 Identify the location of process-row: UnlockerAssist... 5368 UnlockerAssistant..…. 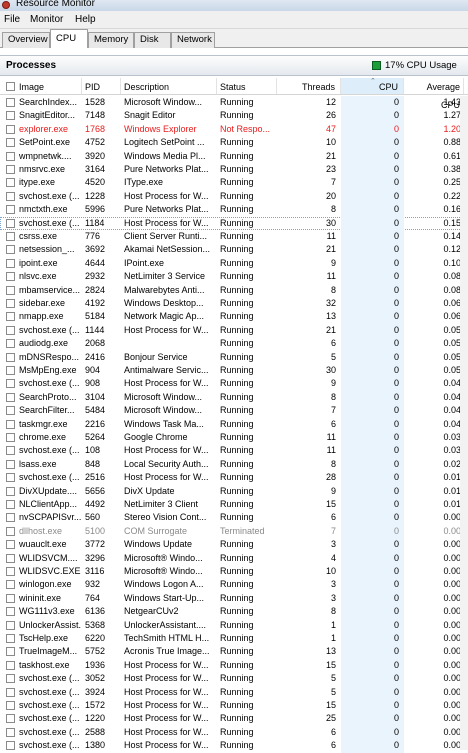
(234, 625).